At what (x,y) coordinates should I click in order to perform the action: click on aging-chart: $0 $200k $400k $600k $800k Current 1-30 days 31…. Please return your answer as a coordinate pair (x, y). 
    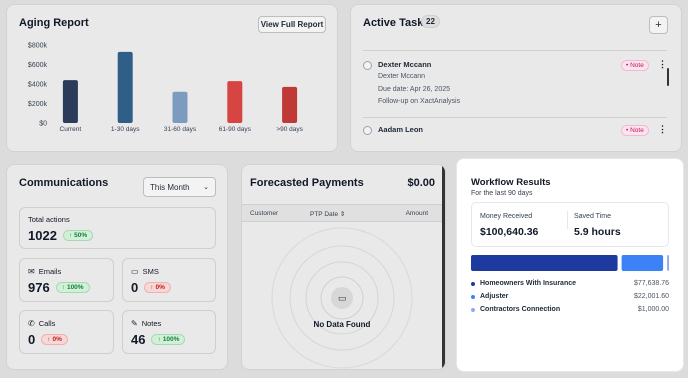
    Looking at the image, I should click on (166, 88).